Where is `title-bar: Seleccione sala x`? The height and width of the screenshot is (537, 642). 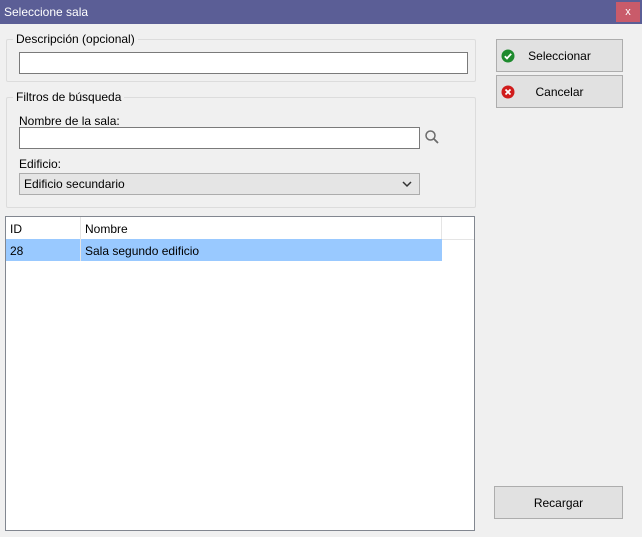 title-bar: Seleccione sala x is located at coordinates (321, 12).